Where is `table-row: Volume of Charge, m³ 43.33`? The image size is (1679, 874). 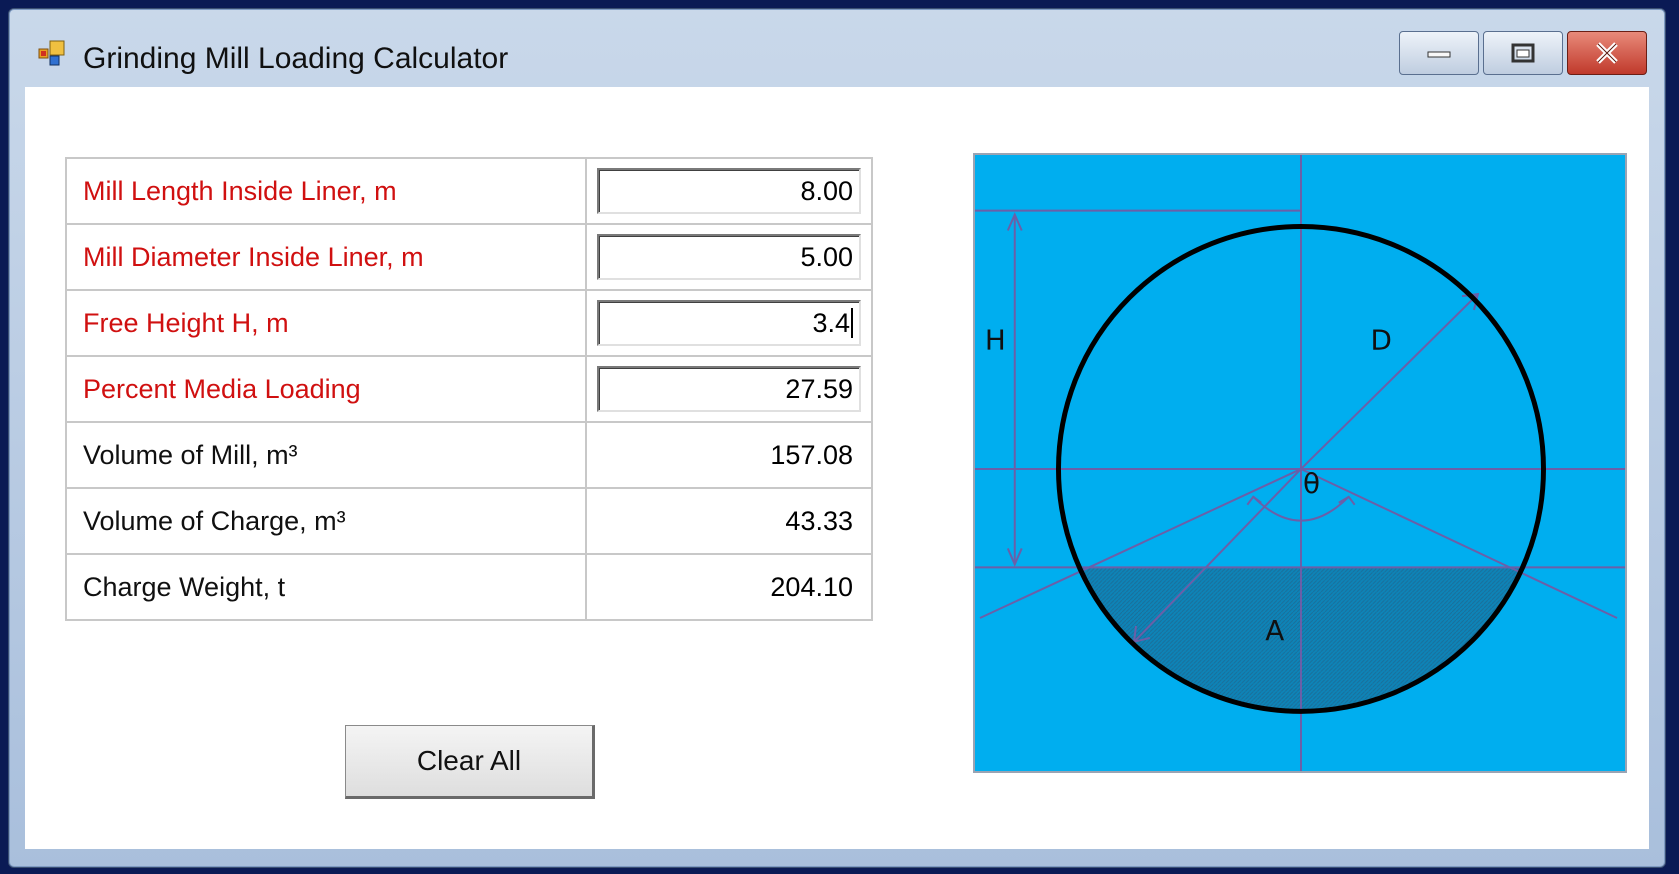
table-row: Volume of Charge, m³ 43.33 is located at coordinates (469, 521).